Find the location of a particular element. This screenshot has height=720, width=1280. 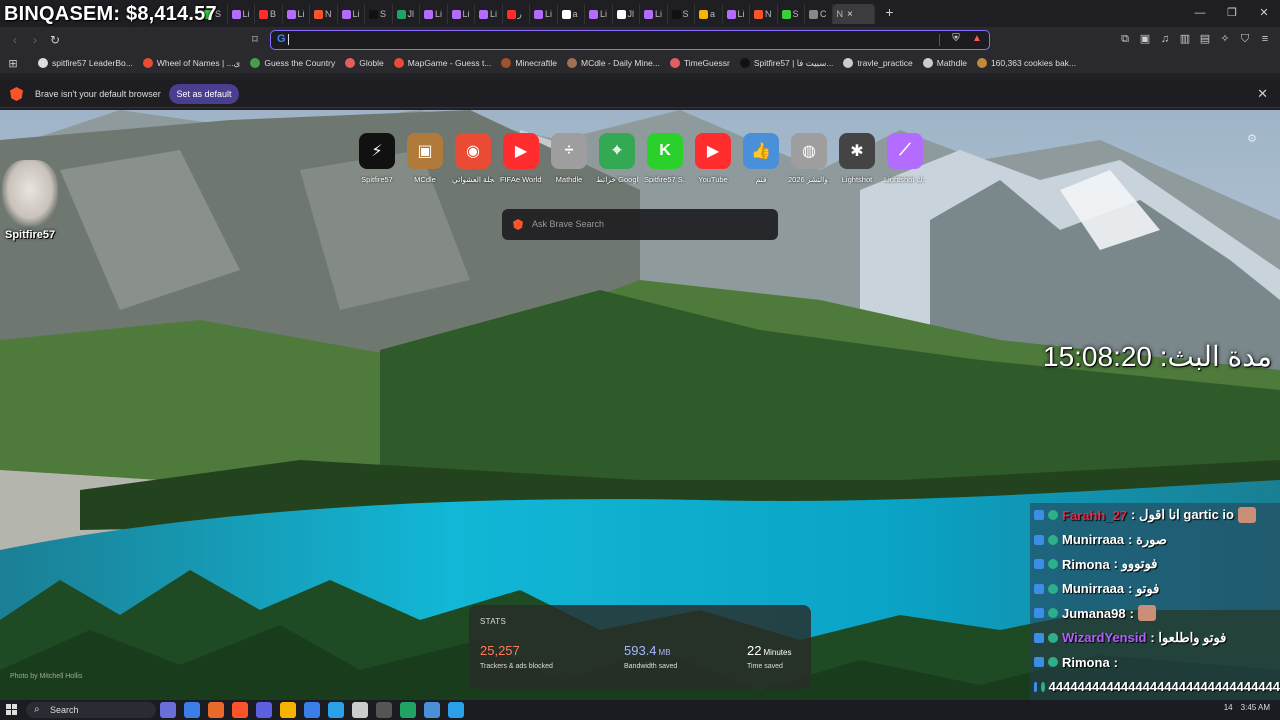

set-as-default-button: Set as default is located at coordinates (204, 94).